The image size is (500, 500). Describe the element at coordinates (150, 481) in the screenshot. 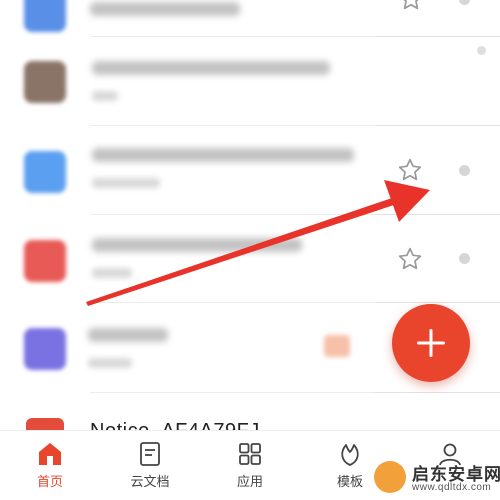

I see `nav-label: 云文档` at that location.